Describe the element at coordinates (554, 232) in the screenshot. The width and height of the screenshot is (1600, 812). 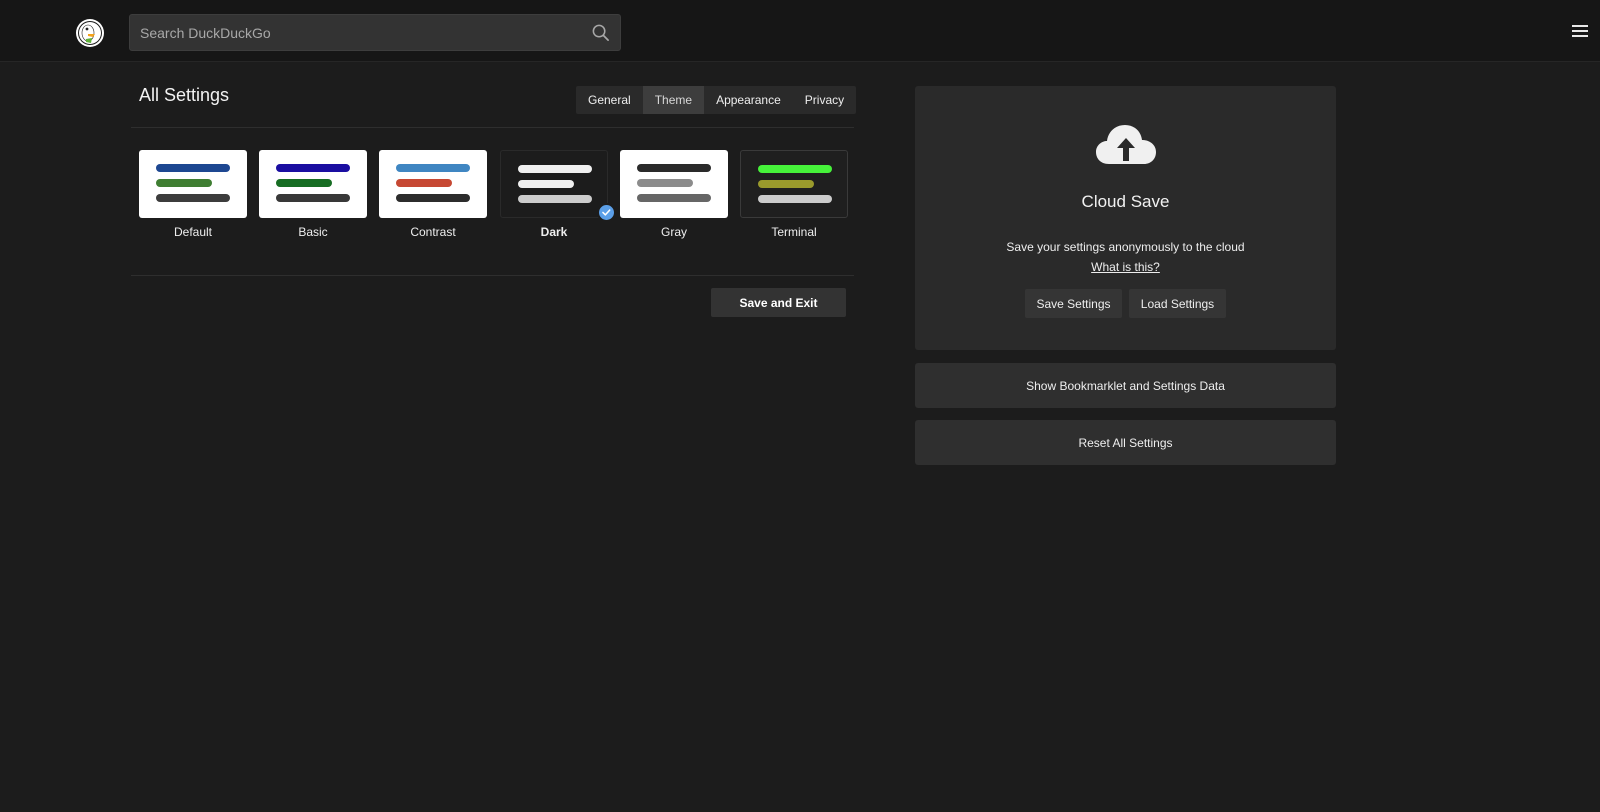
I see `theme-label: Dark` at that location.